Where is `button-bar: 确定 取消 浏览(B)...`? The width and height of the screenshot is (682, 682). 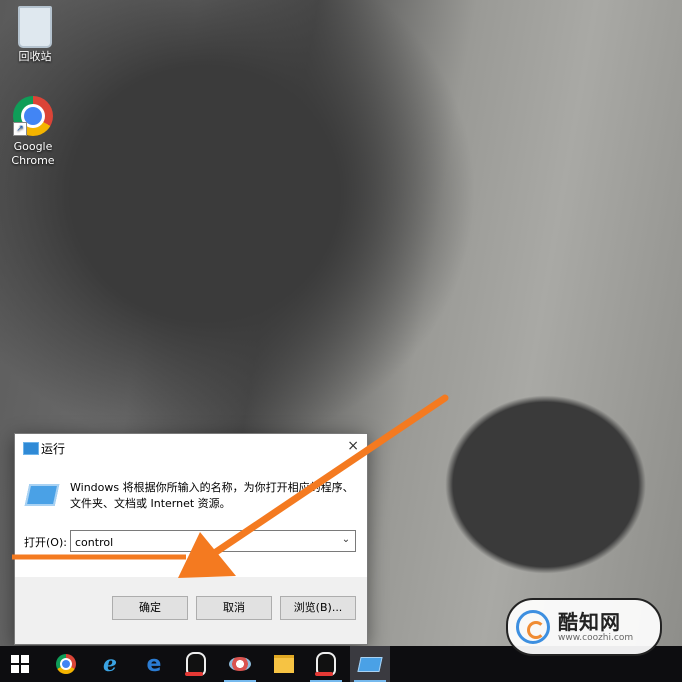 button-bar: 确定 取消 浏览(B)... is located at coordinates (191, 610).